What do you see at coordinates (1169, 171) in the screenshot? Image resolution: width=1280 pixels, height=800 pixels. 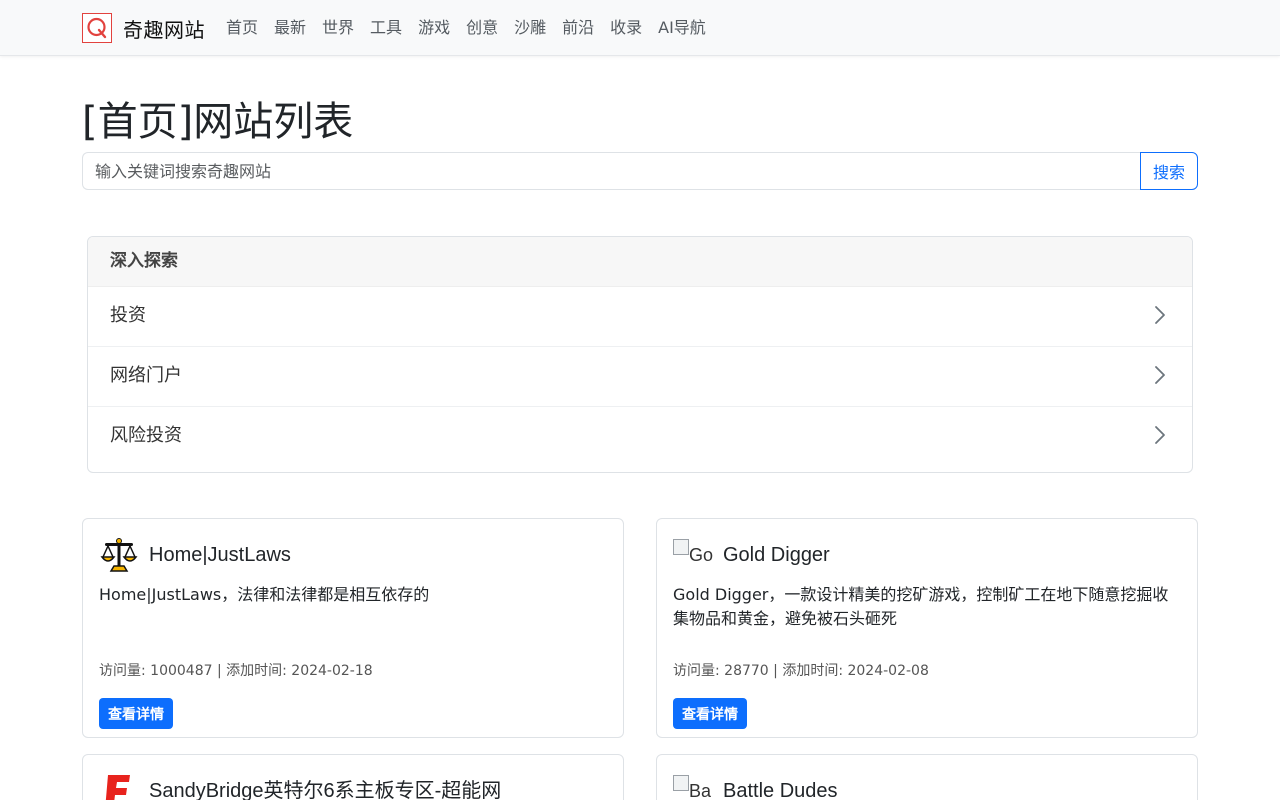 I see `search-button: 搜索` at bounding box center [1169, 171].